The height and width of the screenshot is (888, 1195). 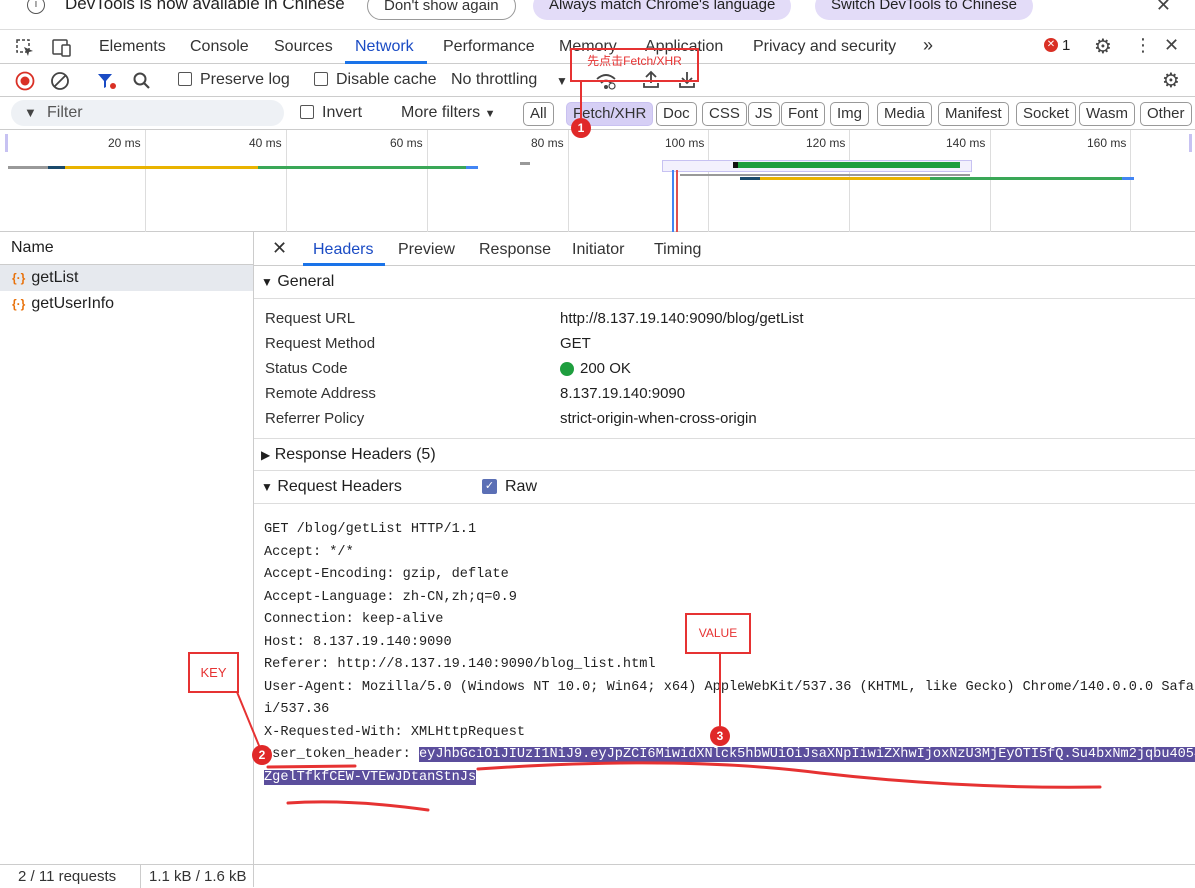 I want to click on tab-privacy-security: Privacy and security, so click(x=824, y=47).